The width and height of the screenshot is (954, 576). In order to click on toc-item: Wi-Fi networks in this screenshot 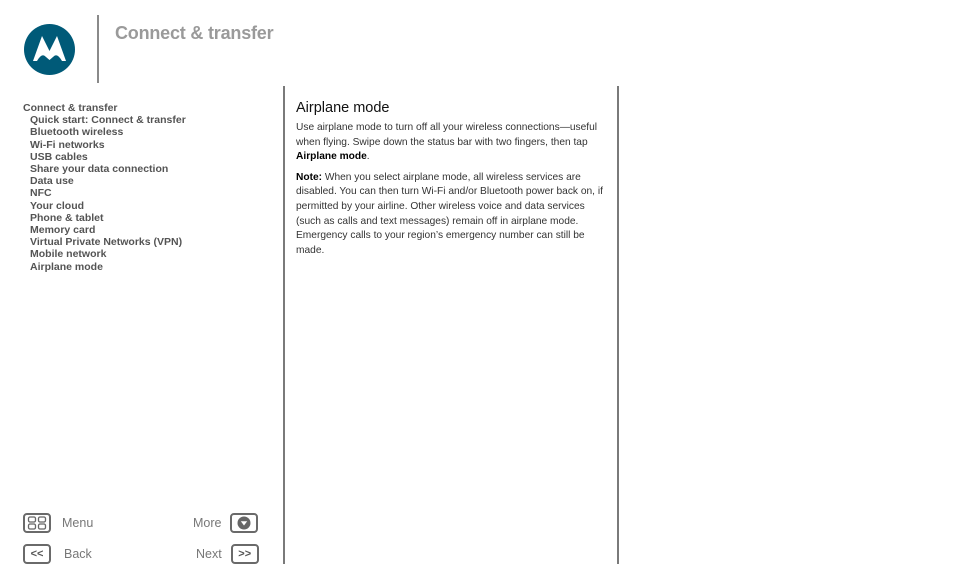, I will do `click(104, 145)`.